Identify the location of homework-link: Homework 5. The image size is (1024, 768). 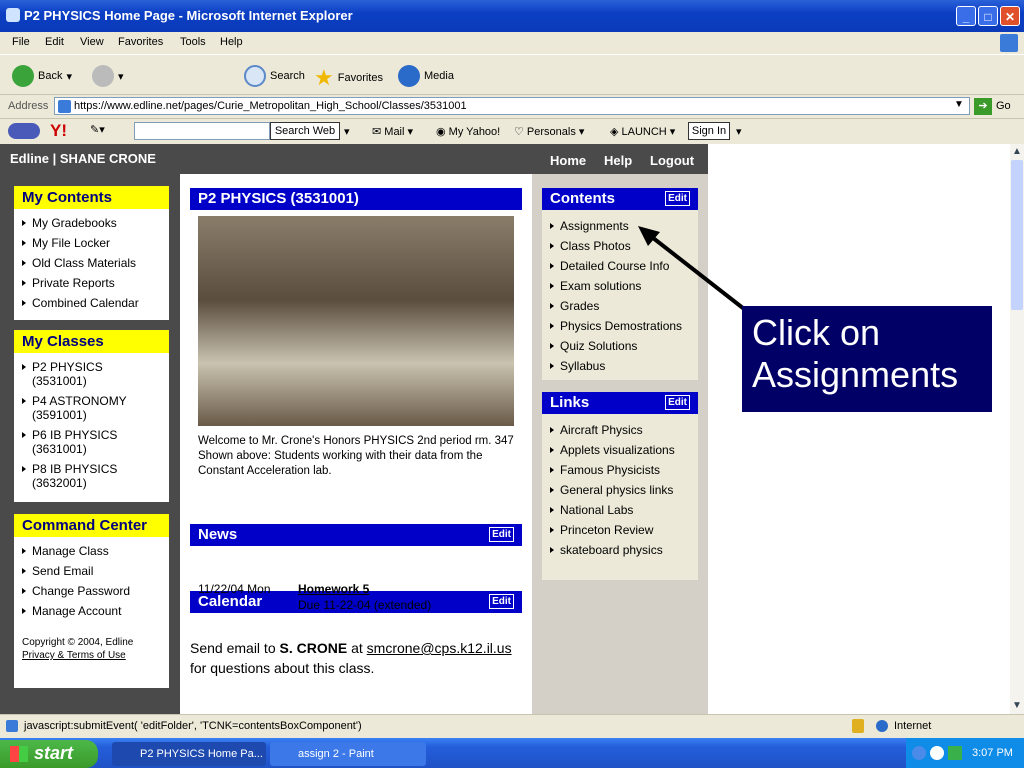
(333, 589).